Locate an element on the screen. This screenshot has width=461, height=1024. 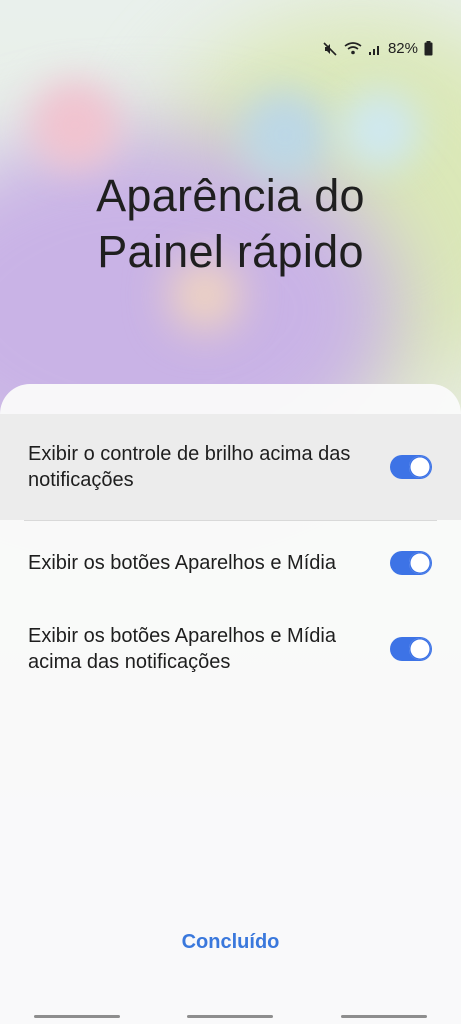
page-title-line2: Painel rápido is located at coordinates (230, 251).